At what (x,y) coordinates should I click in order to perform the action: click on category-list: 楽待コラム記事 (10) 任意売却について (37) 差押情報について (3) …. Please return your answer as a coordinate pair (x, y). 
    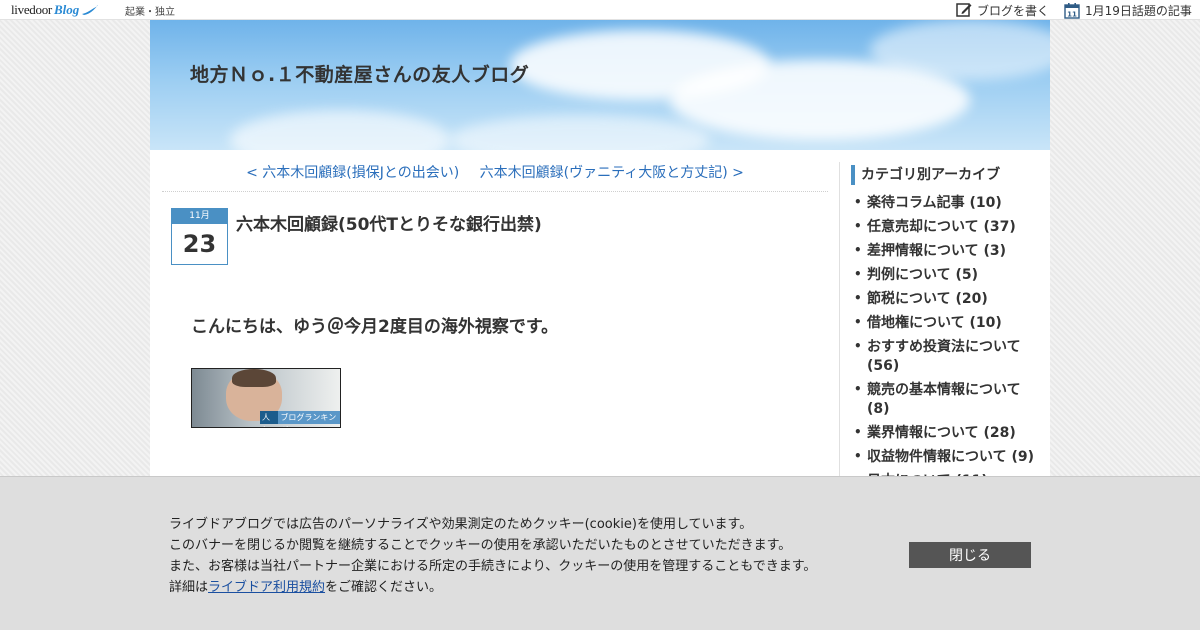
    Looking at the image, I should click on (948, 344).